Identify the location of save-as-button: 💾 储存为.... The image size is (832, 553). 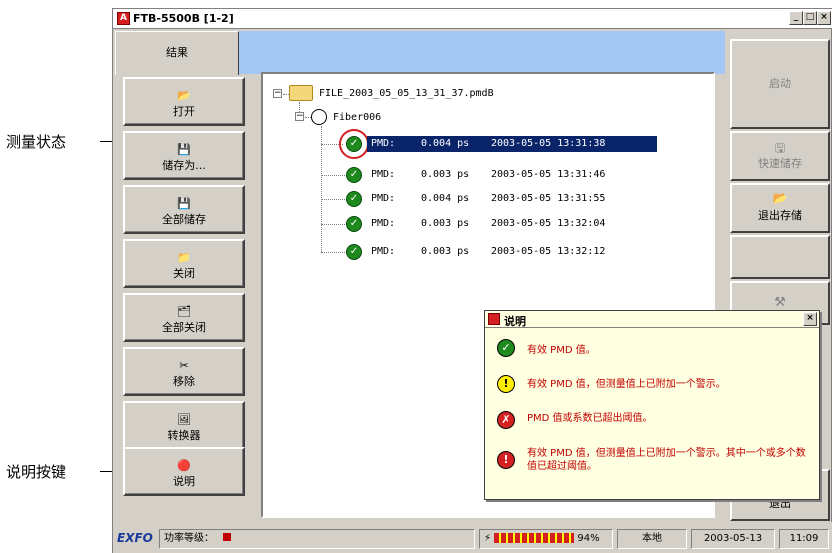
(184, 155).